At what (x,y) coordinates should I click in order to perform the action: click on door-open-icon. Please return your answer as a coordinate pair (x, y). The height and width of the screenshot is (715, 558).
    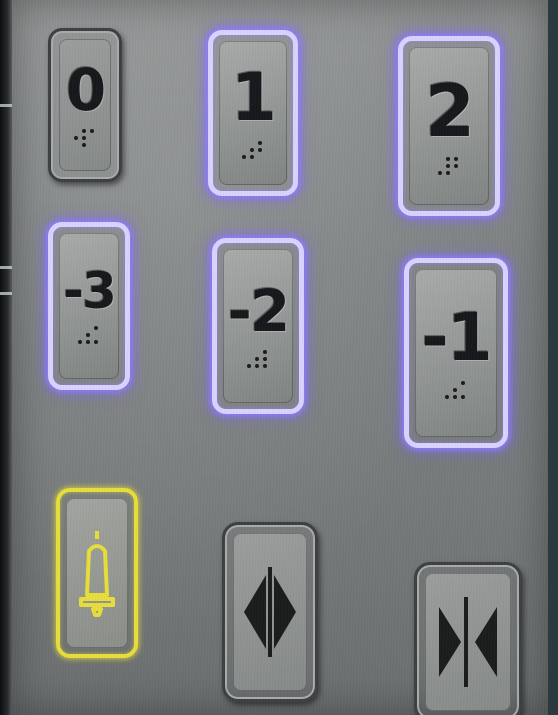
    Looking at the image, I should click on (270, 612).